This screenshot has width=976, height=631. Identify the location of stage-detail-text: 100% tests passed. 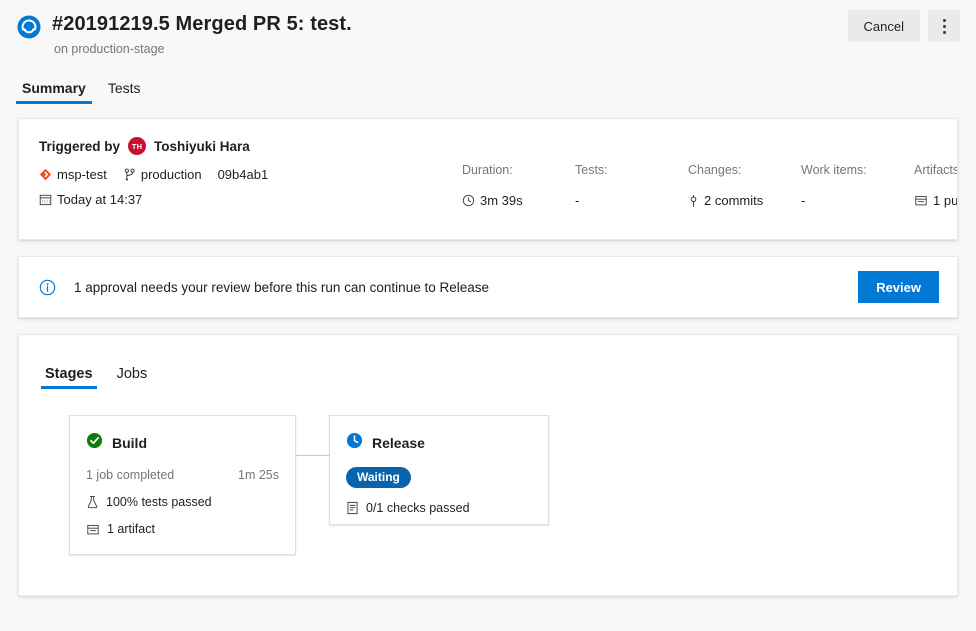
(159, 502).